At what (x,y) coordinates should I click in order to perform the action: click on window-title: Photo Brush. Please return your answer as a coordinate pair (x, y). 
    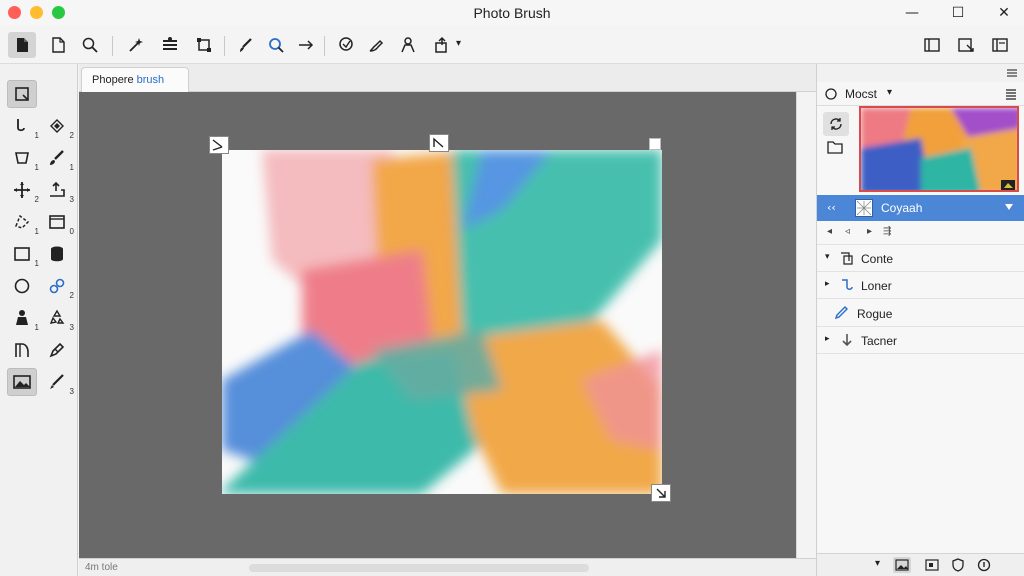
    Looking at the image, I should click on (512, 13).